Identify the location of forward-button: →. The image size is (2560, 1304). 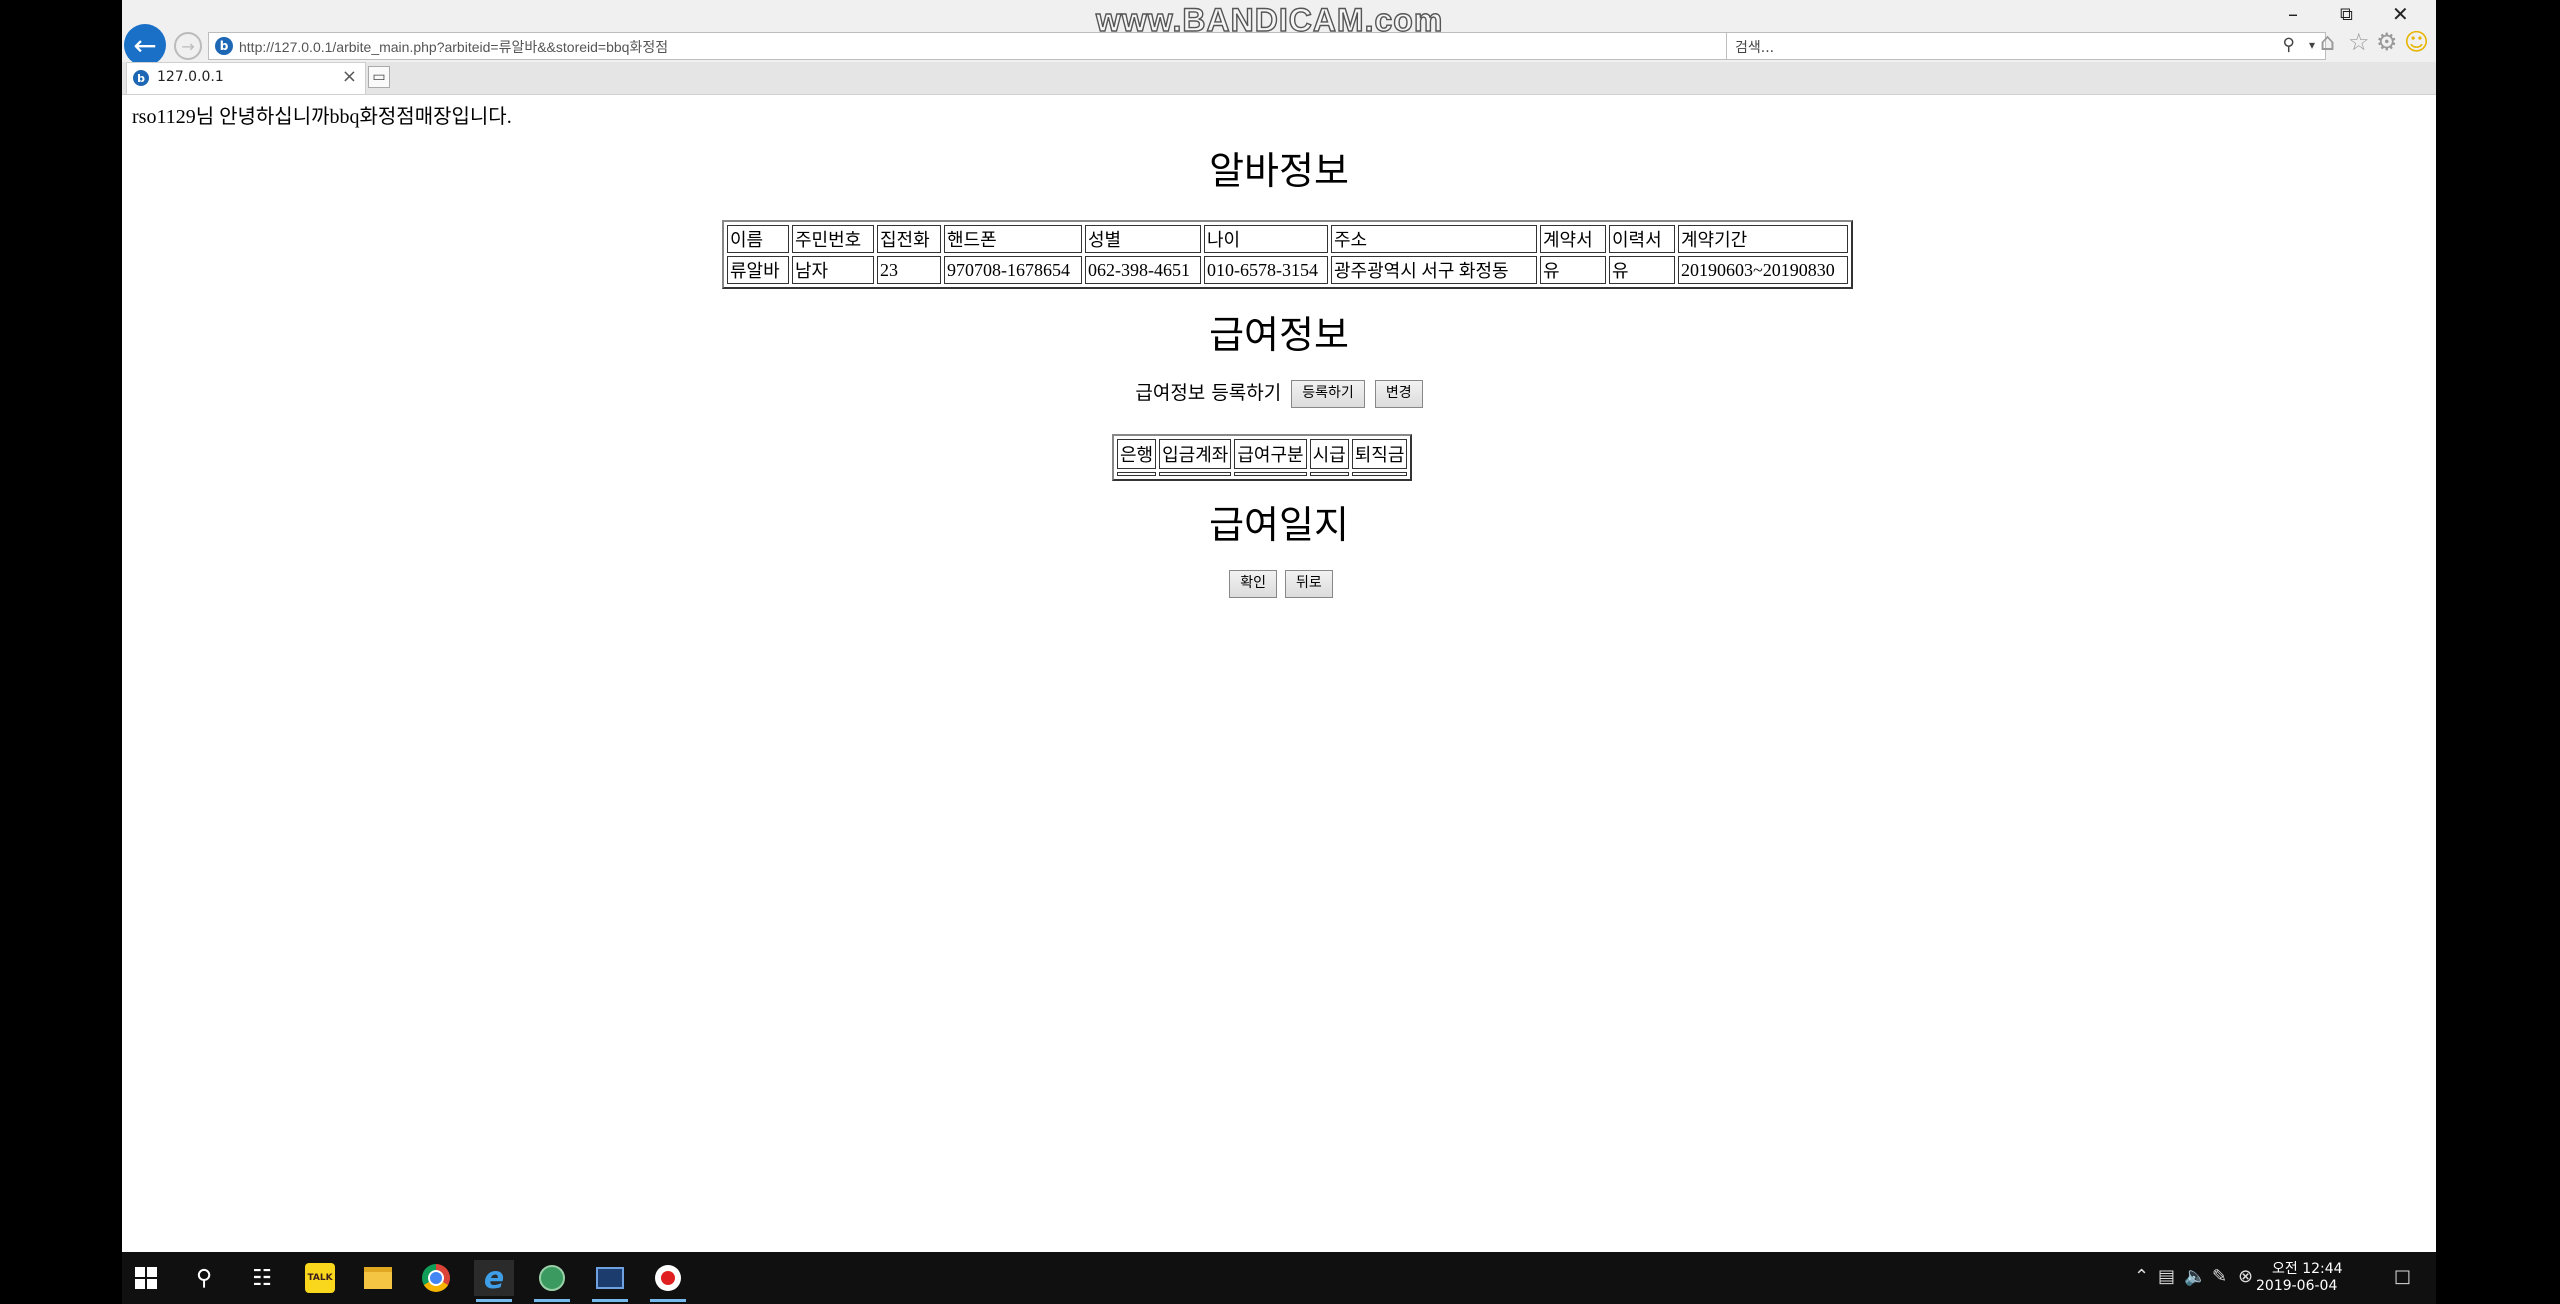
(188, 46).